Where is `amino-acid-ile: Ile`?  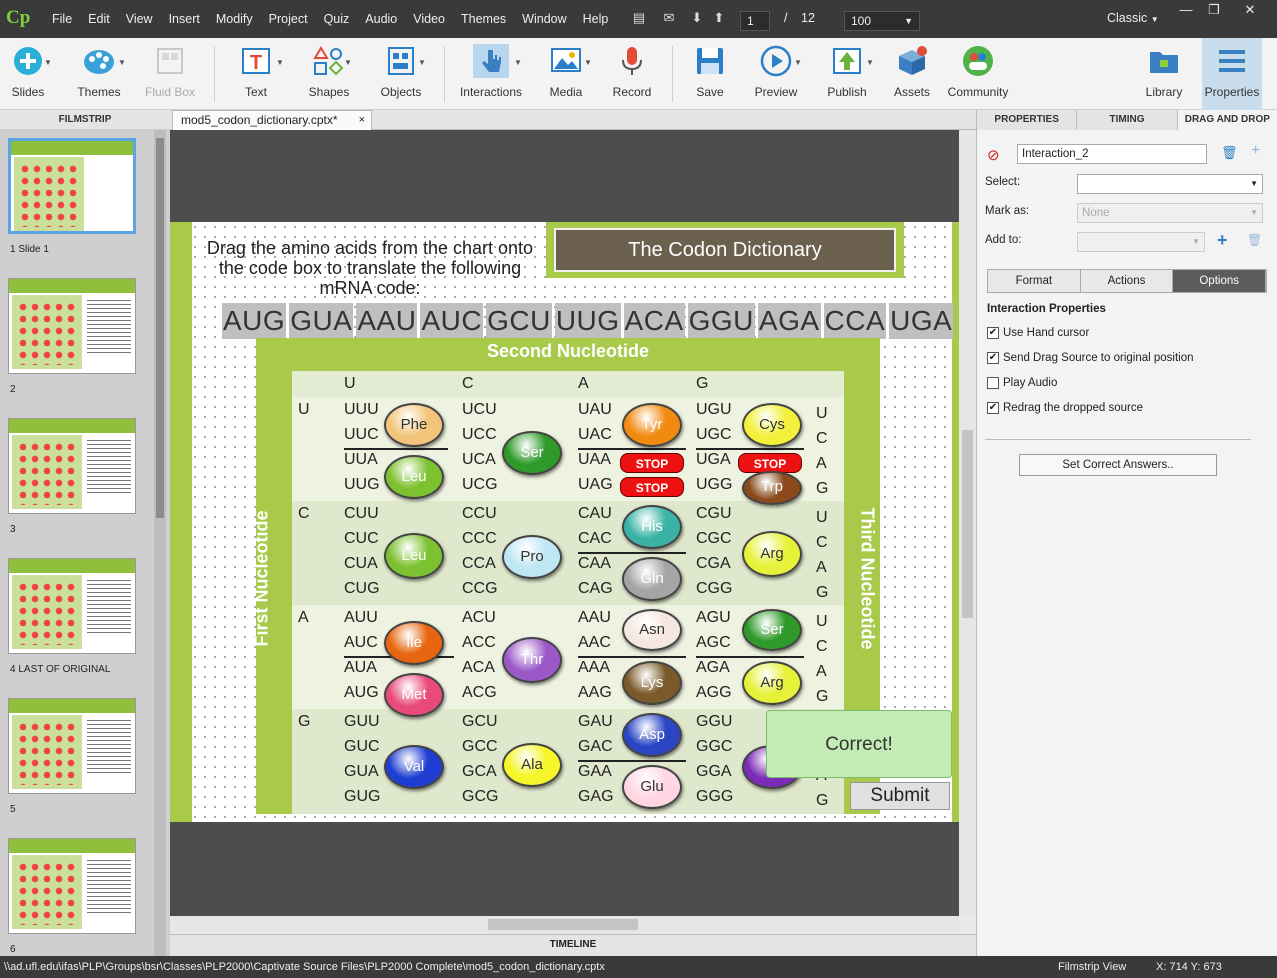 amino-acid-ile: Ile is located at coordinates (414, 643).